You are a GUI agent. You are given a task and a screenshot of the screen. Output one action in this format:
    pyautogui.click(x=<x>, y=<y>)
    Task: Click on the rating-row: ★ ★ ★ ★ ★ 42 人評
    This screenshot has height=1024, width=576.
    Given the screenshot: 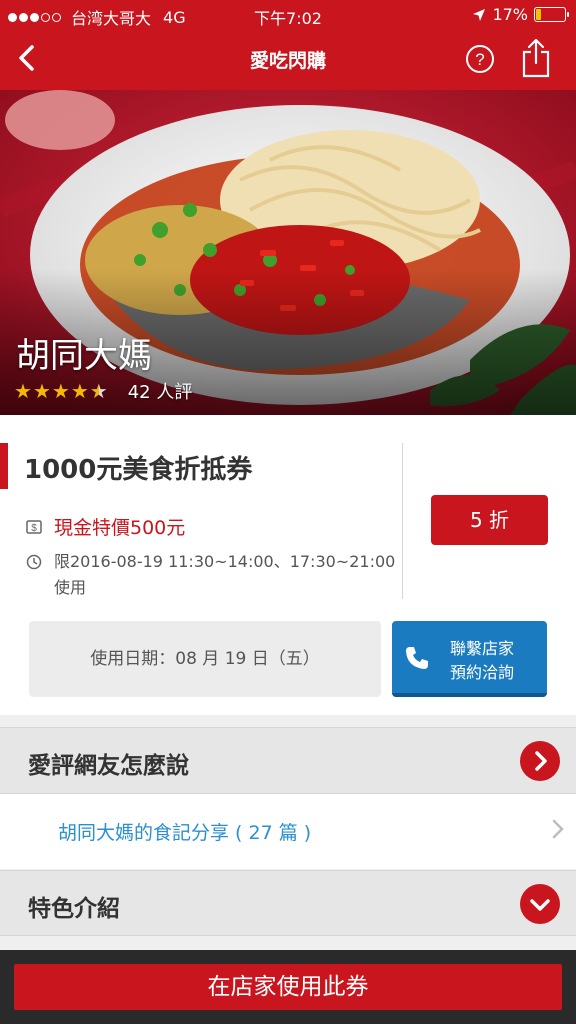 What is the action you would take?
    pyautogui.click(x=103, y=391)
    